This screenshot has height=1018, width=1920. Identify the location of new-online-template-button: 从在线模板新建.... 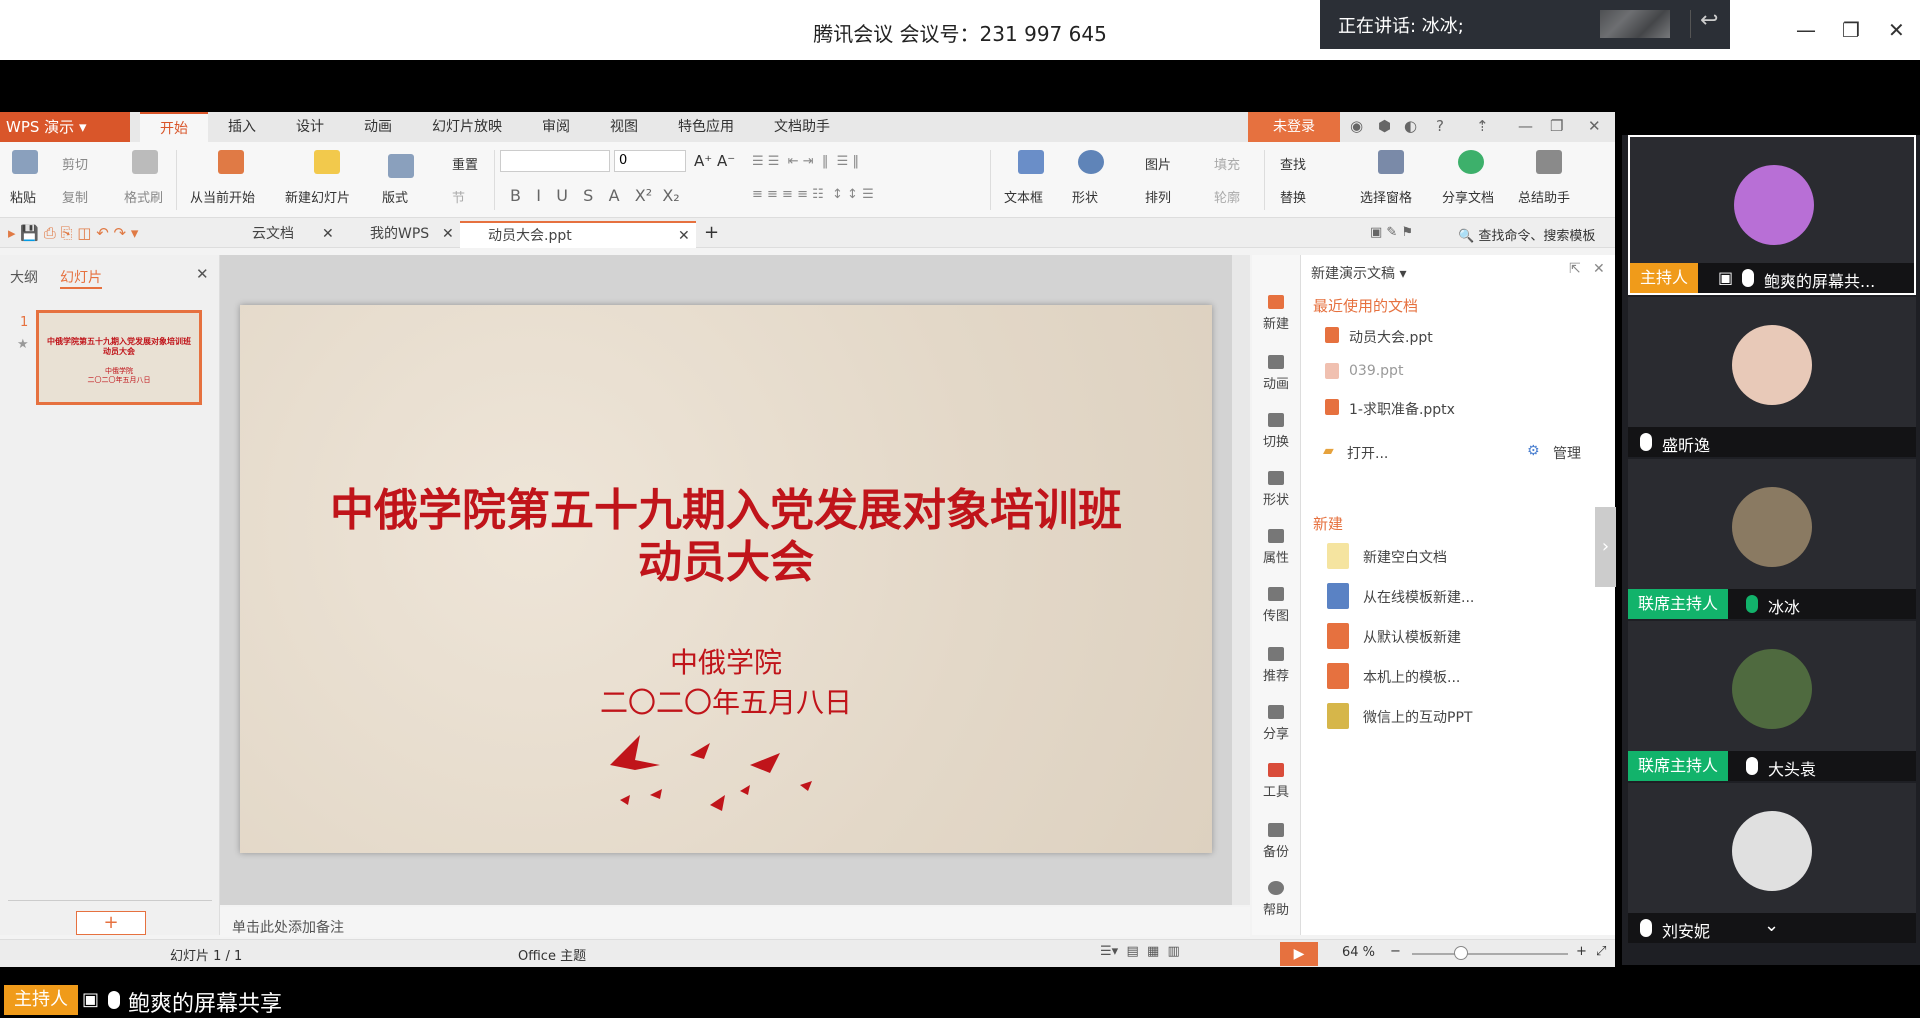
(1418, 597).